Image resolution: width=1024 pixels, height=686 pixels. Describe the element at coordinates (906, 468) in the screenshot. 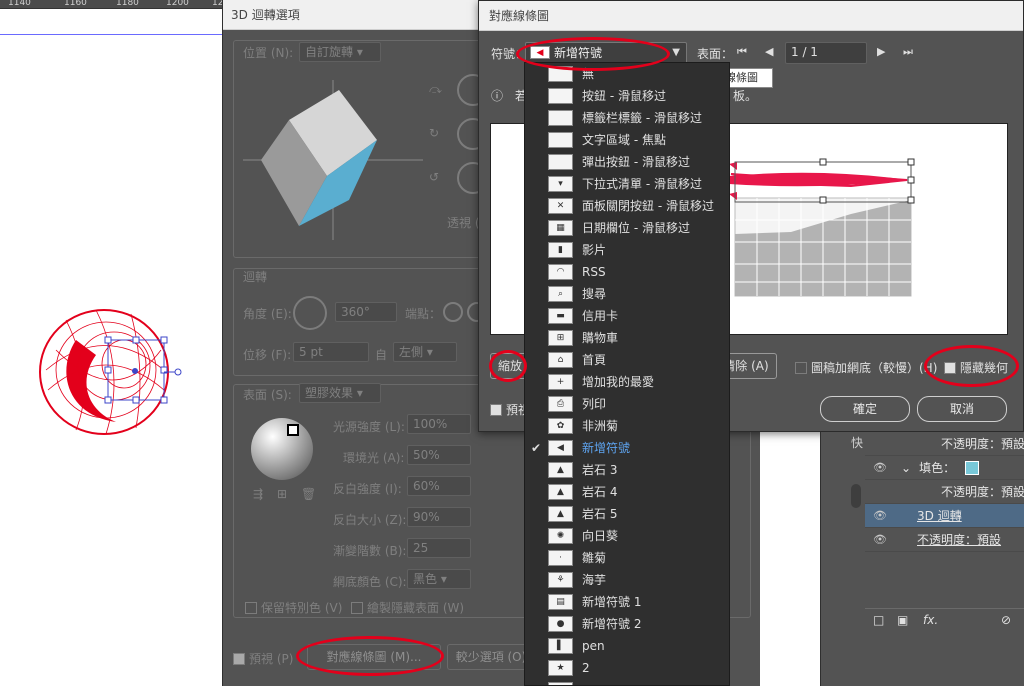

I see `chevron-down-icon: ⌄` at that location.